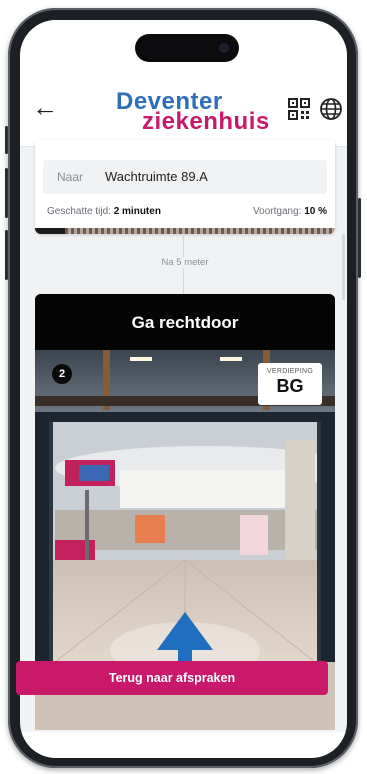 The image size is (367, 774). What do you see at coordinates (343, 267) in the screenshot?
I see `scrollbar` at bounding box center [343, 267].